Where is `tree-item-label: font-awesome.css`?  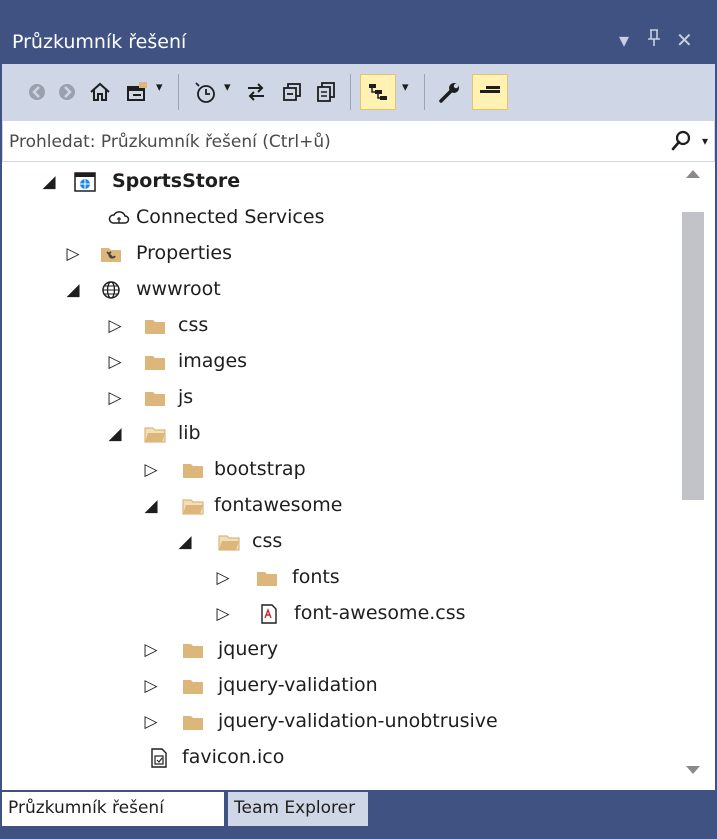
tree-item-label: font-awesome.css is located at coordinates (380, 613).